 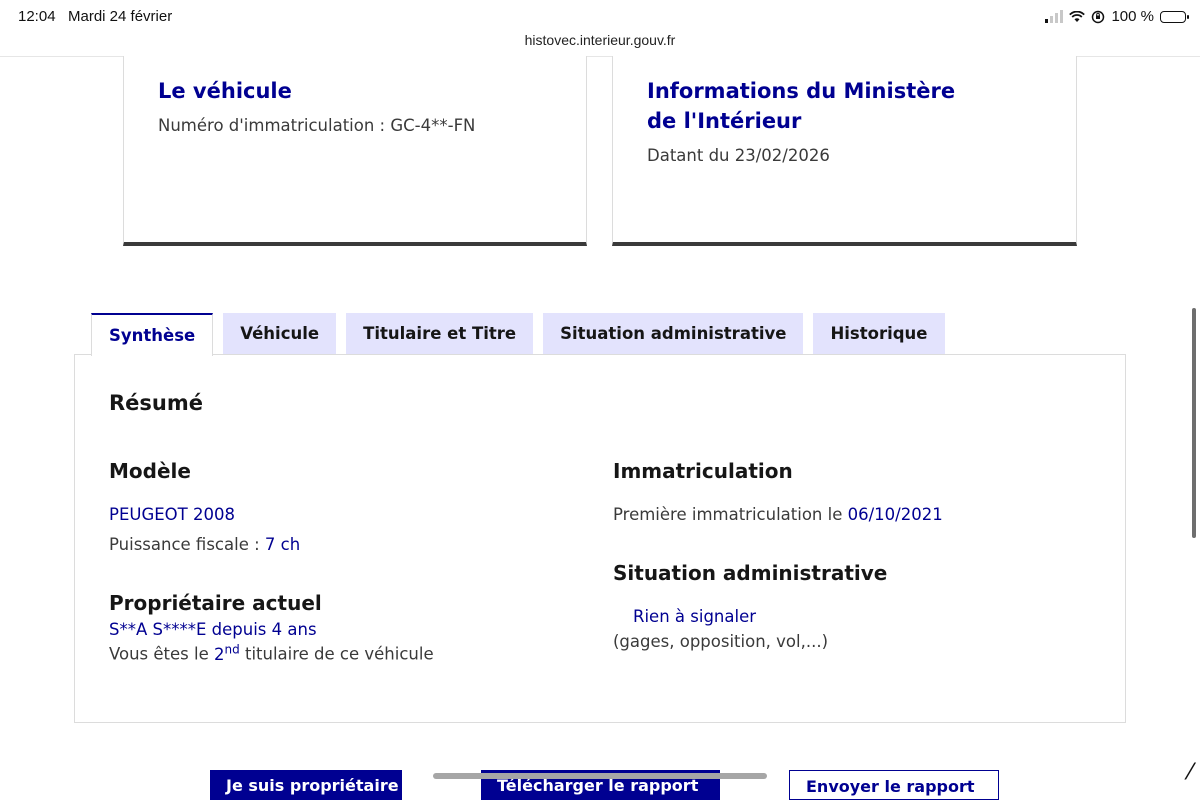 I want to click on ministry-card-title: Informations du Ministère de l'Intérieur, so click(x=801, y=106).